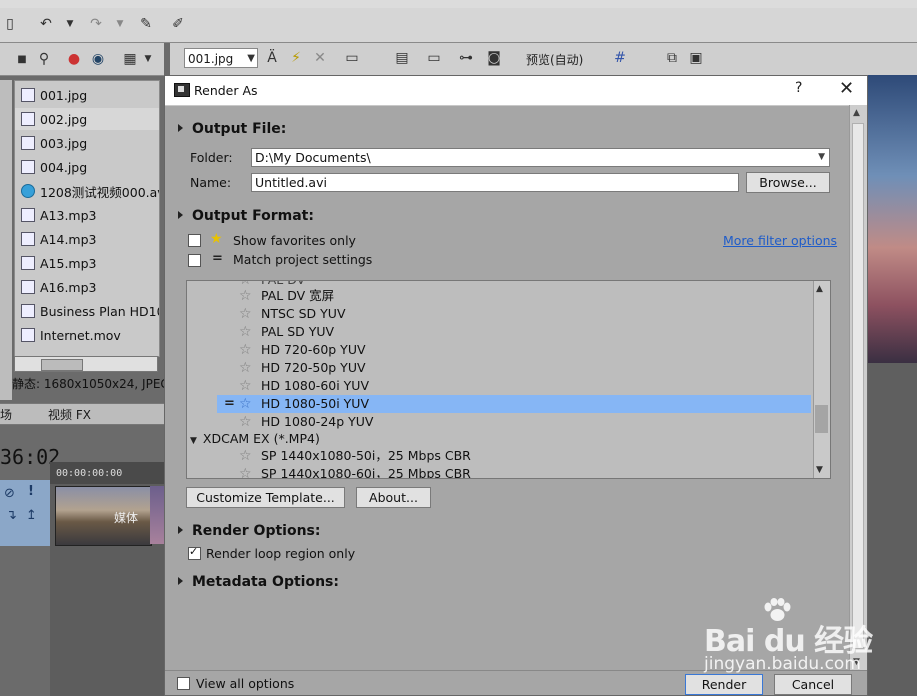  Describe the element at coordinates (672, 58) in the screenshot. I see `copy-snapshot-icon: ⧉` at that location.